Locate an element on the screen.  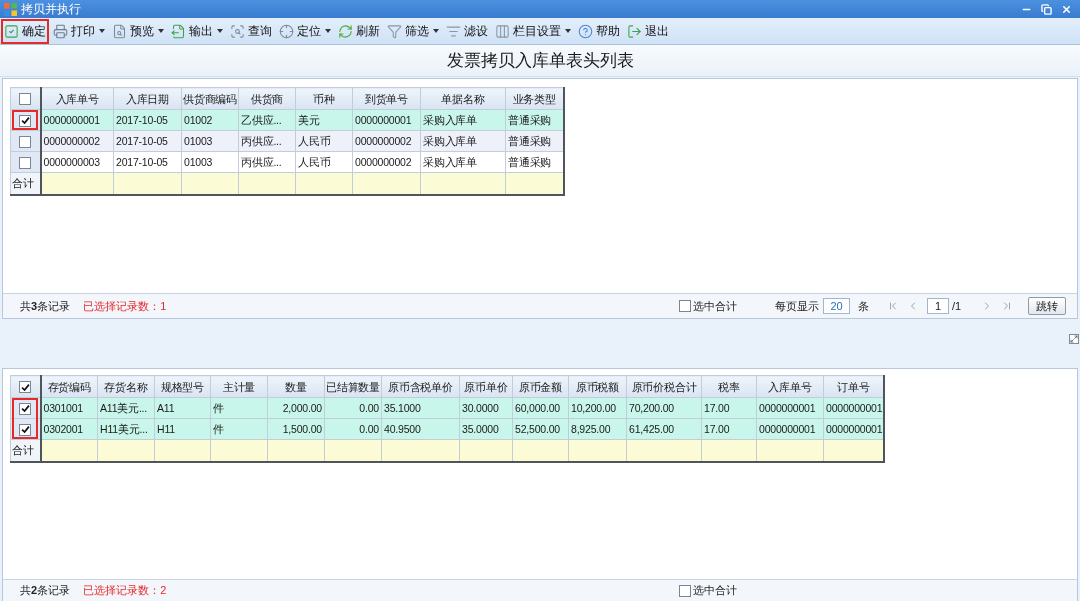
jump-button: 跳转 is located at coordinates (1047, 306).